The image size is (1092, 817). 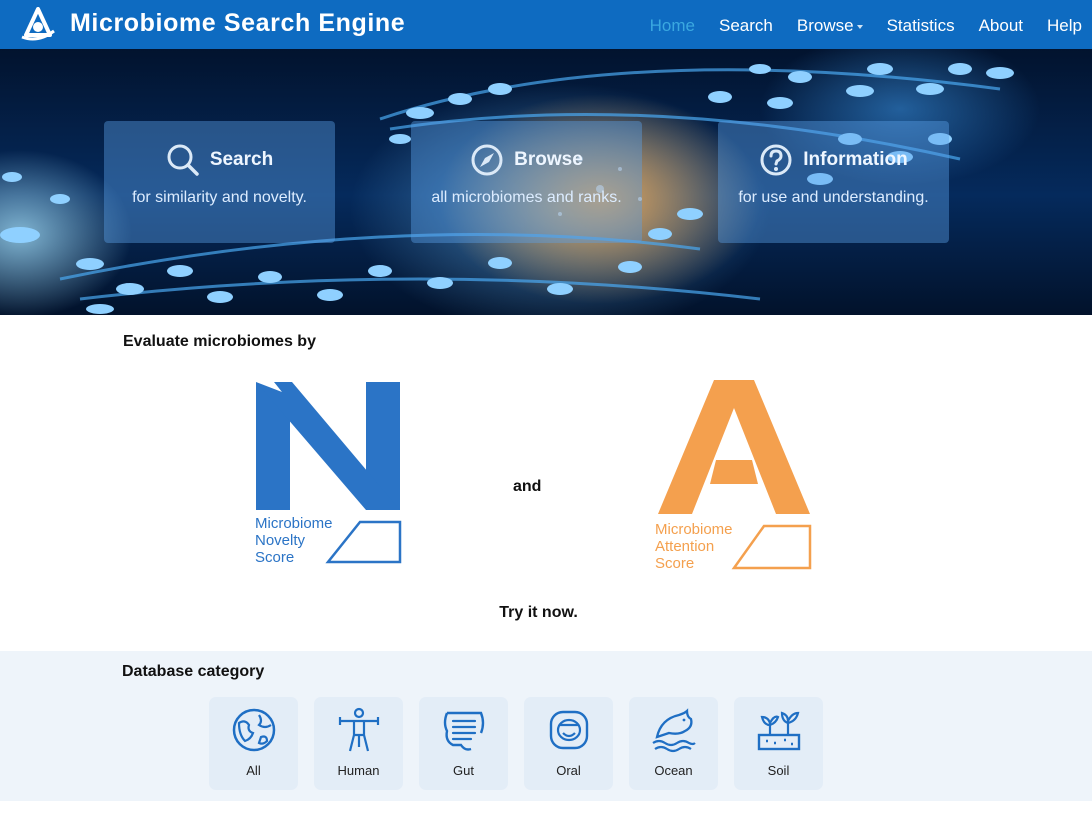 What do you see at coordinates (866, 26) in the screenshot?
I see `main-nav: Home Search Browse Statistics About Help` at bounding box center [866, 26].